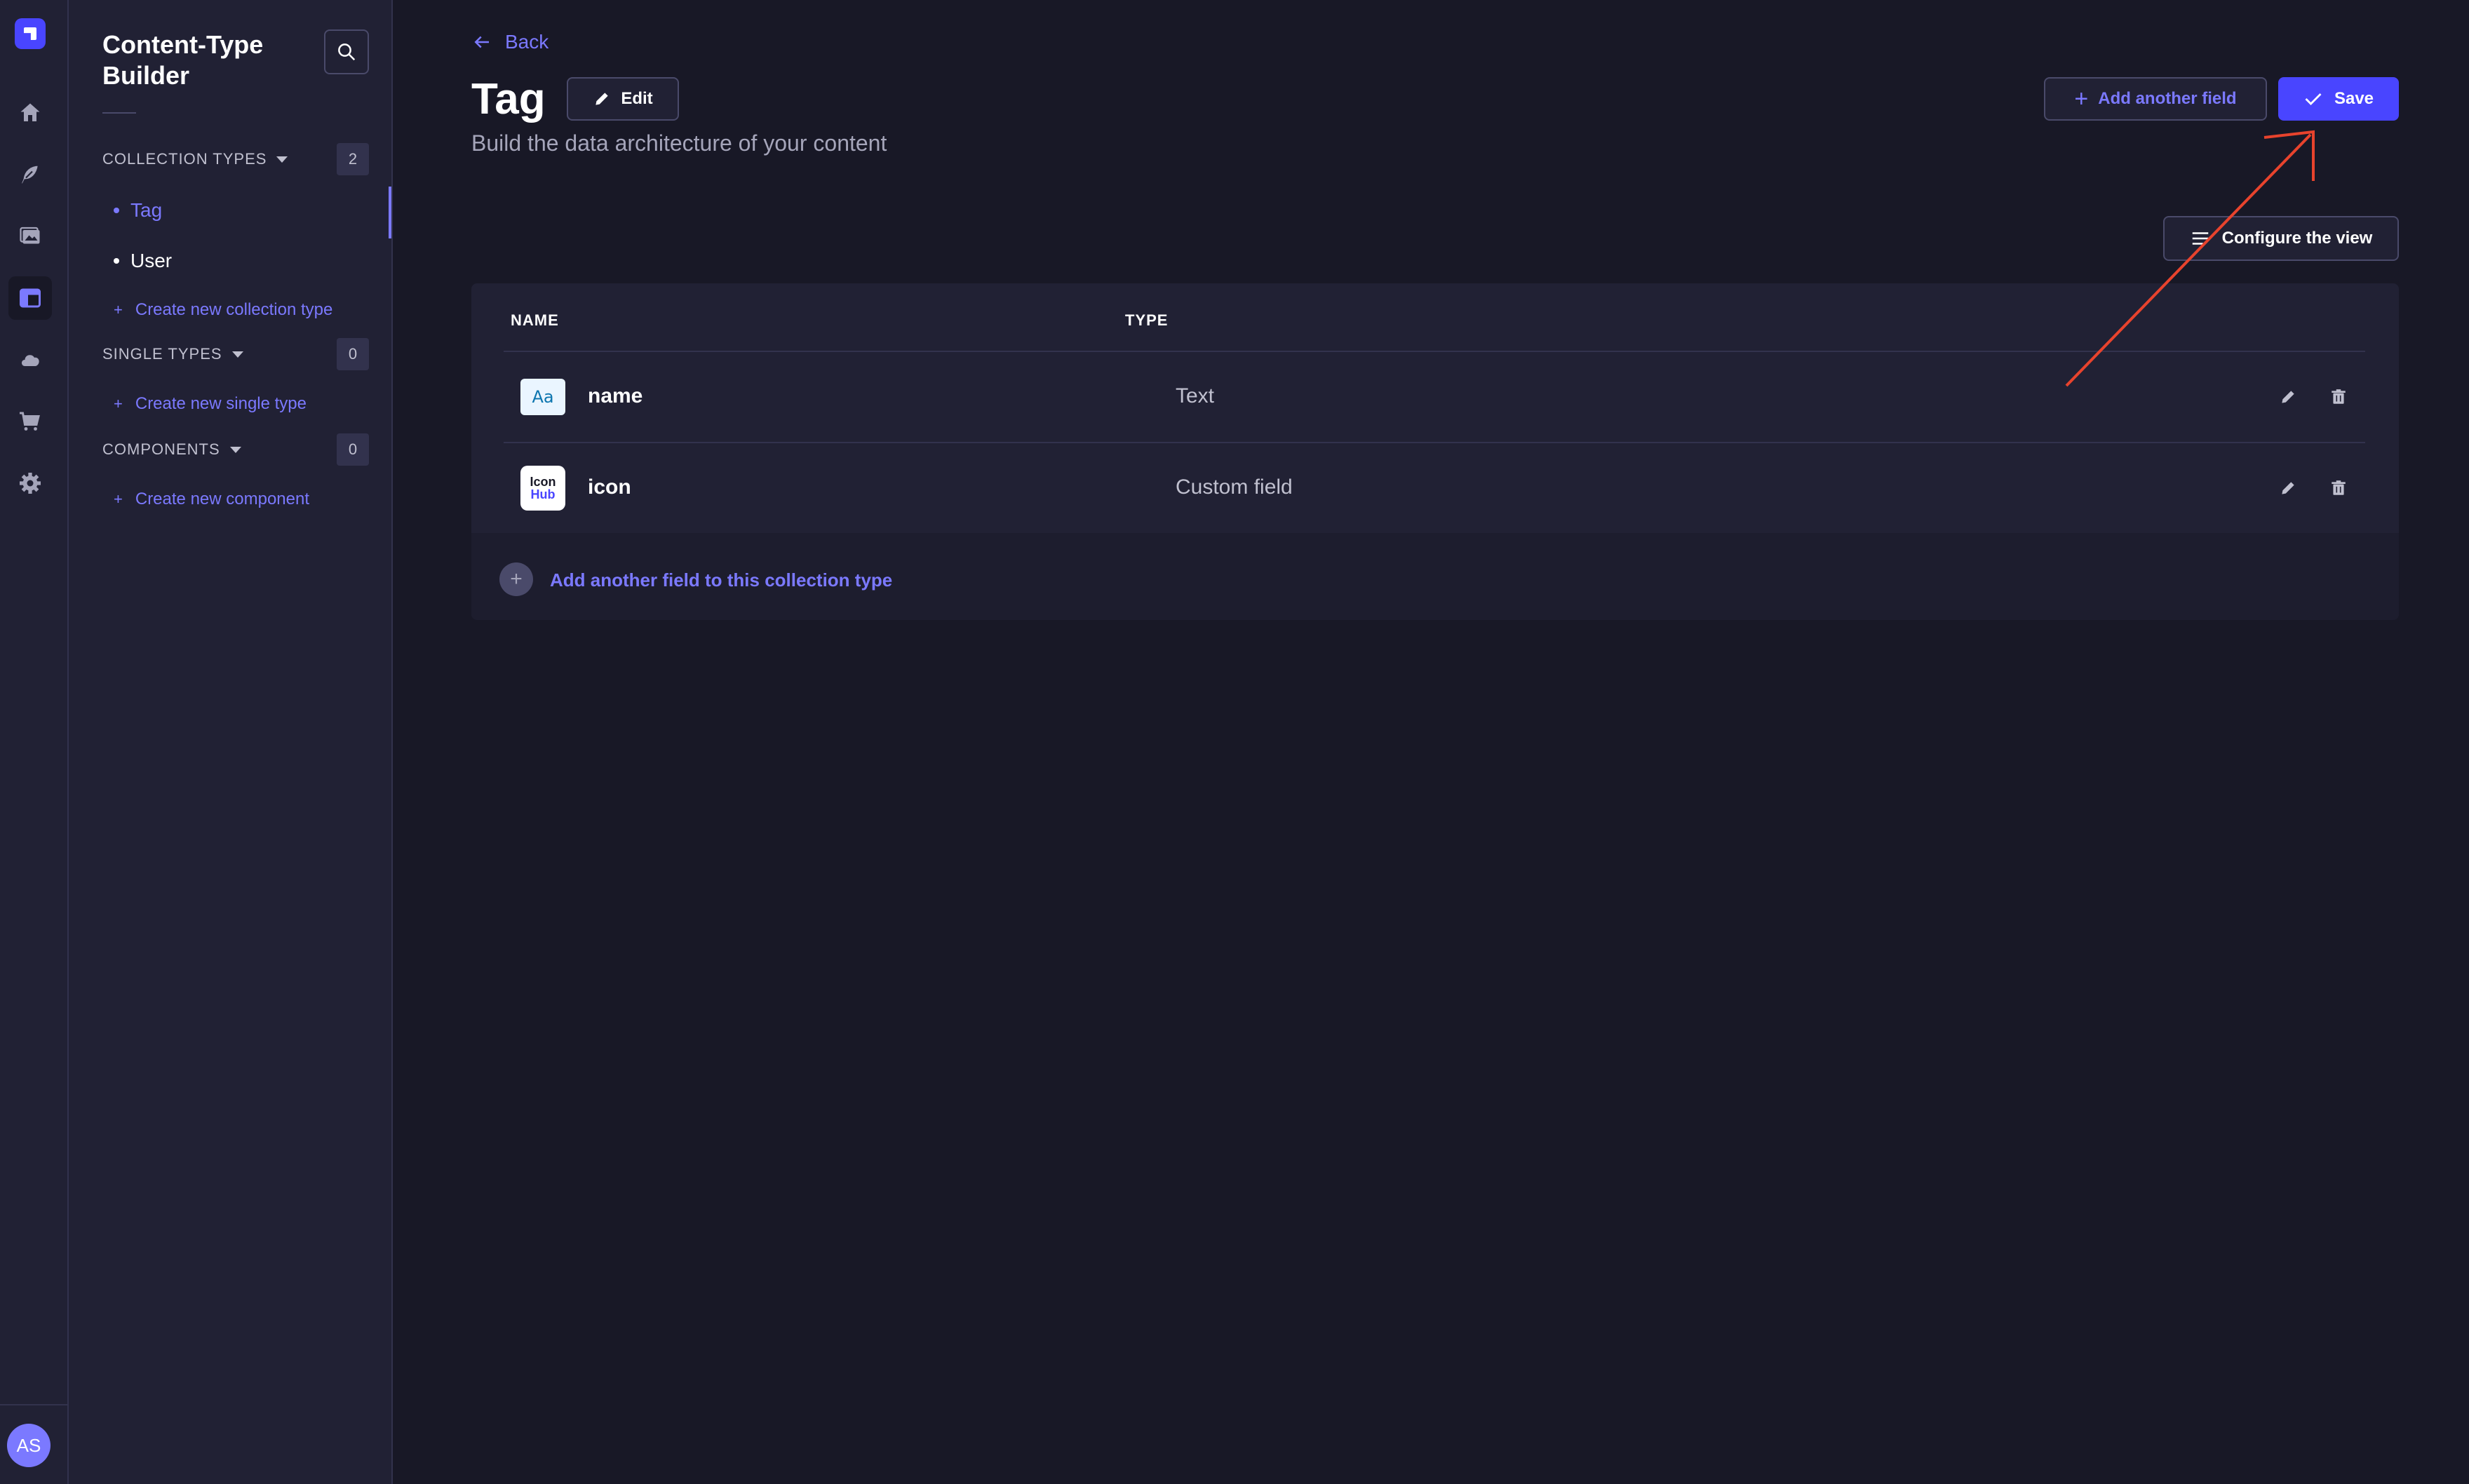 The image size is (2469, 1484). I want to click on active-indicator, so click(390, 213).